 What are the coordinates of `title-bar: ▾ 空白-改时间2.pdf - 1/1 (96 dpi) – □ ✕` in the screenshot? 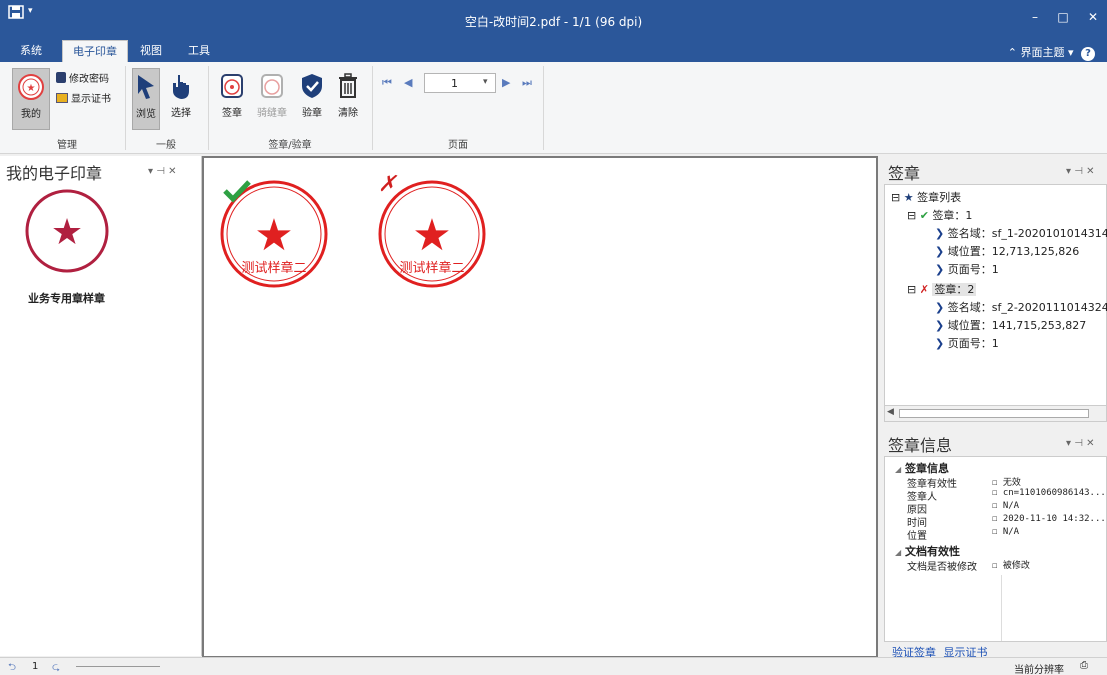 It's located at (553, 20).